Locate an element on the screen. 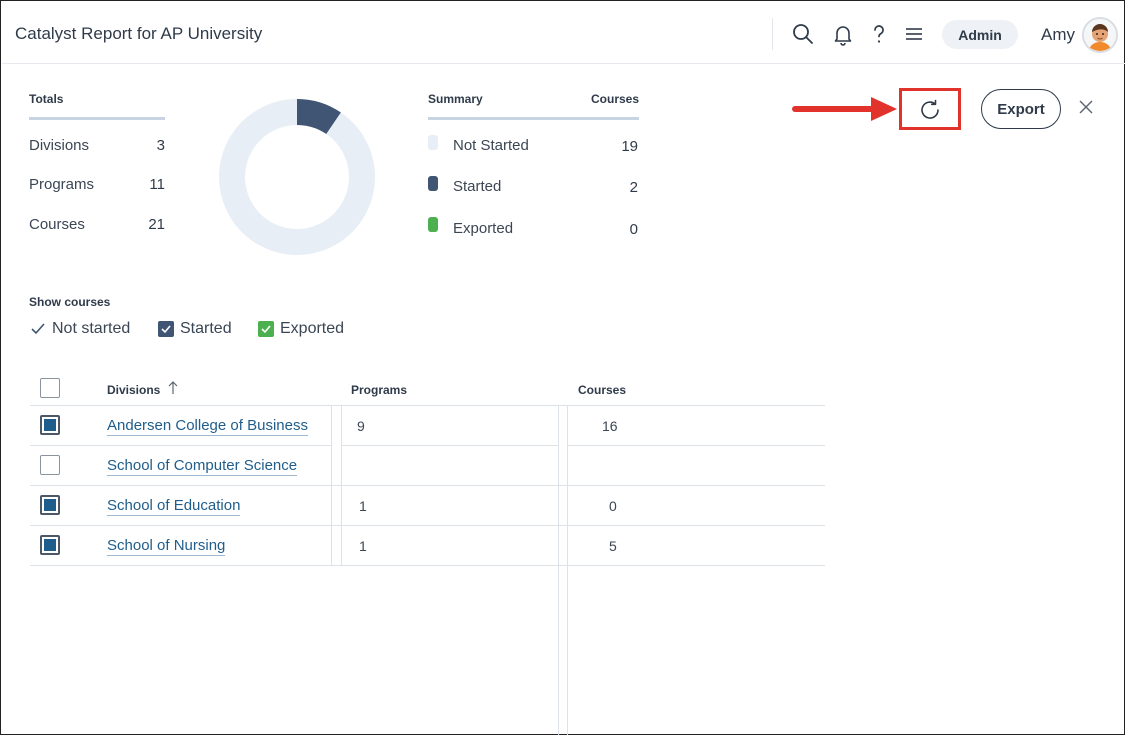 This screenshot has width=1125, height=735. division-link-education: School of Education is located at coordinates (174, 506).